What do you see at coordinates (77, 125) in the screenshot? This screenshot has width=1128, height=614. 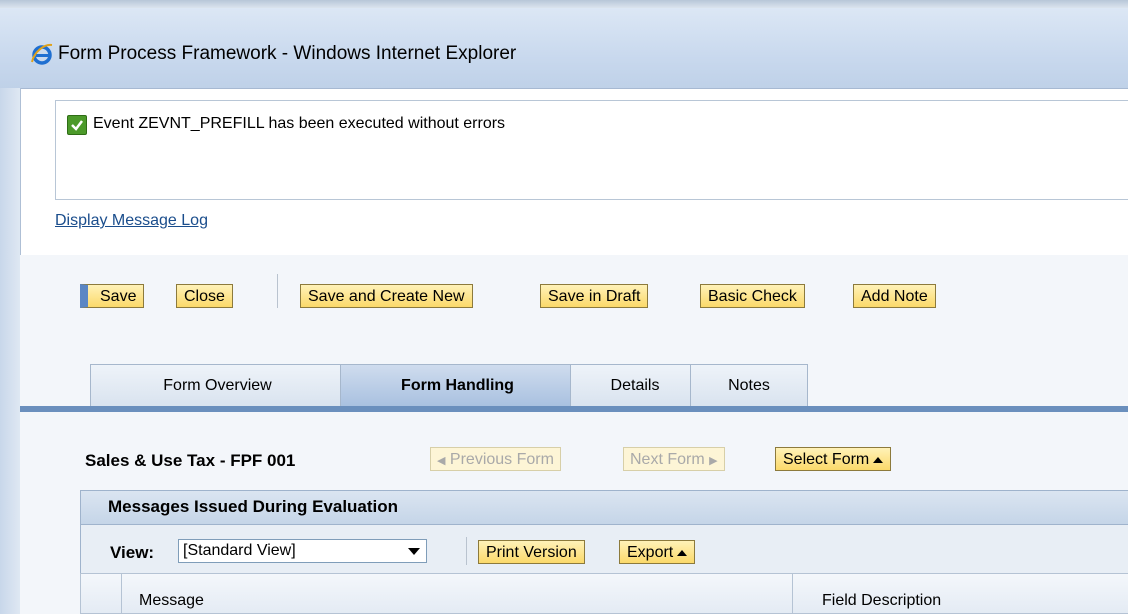 I see `checkmark-icon` at bounding box center [77, 125].